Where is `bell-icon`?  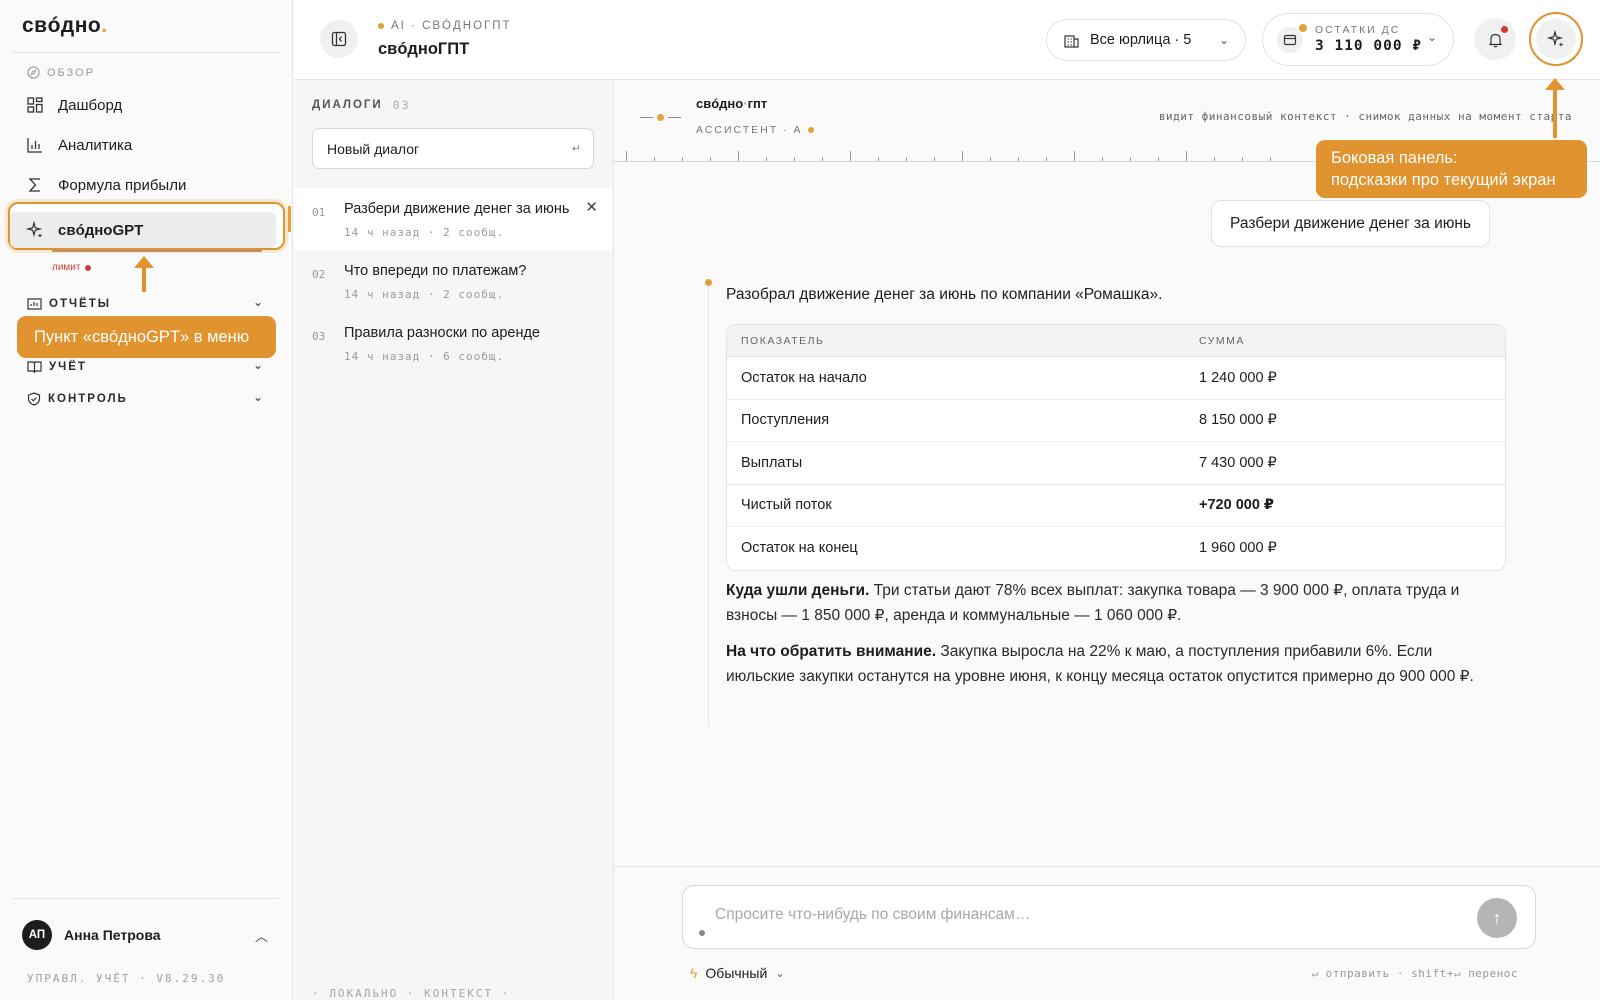
bell-icon is located at coordinates (1495, 40).